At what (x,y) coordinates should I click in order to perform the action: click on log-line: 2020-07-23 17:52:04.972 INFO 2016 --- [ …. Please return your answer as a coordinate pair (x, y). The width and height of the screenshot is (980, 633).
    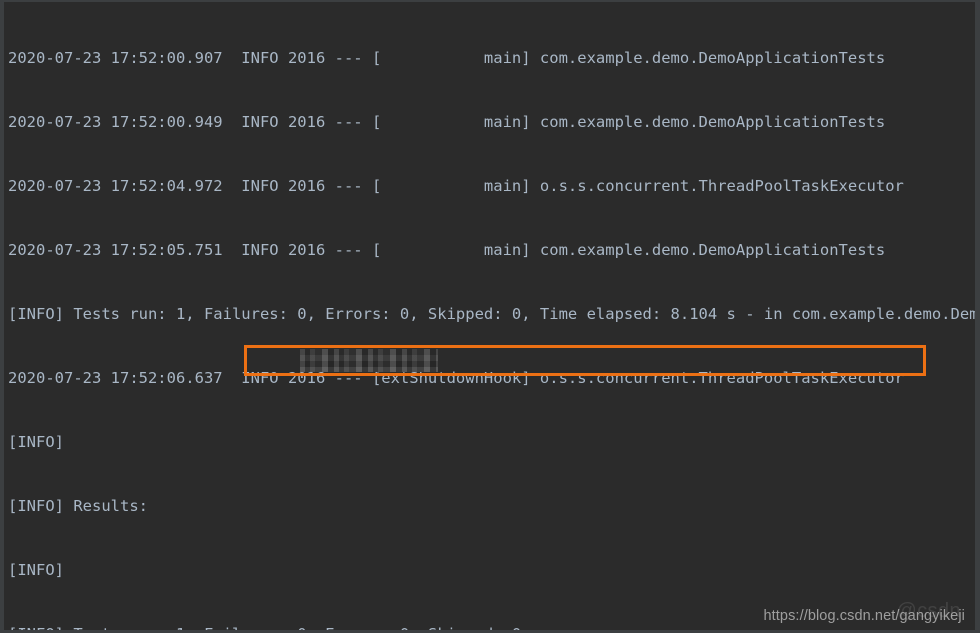
    Looking at the image, I should click on (456, 186).